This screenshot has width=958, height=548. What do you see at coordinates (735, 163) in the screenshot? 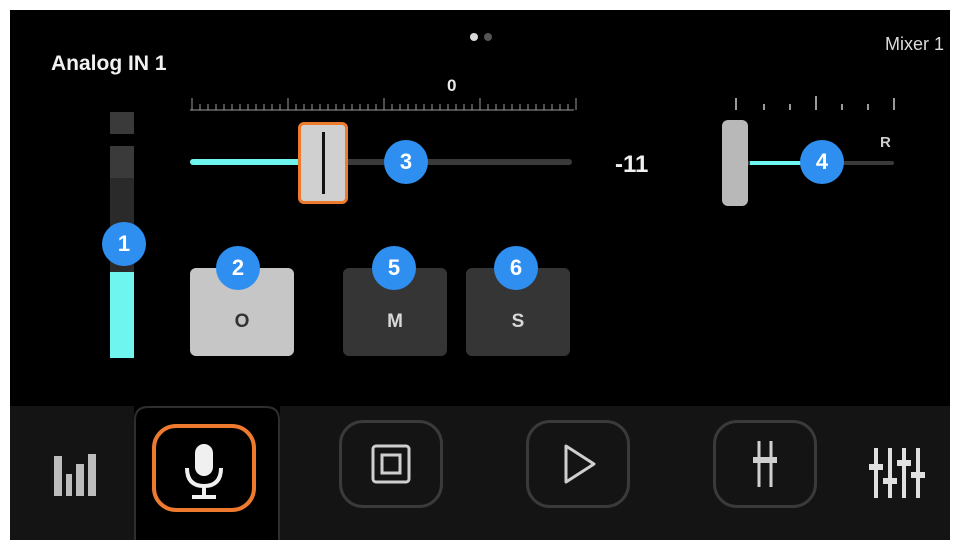
I see `pan-handle` at bounding box center [735, 163].